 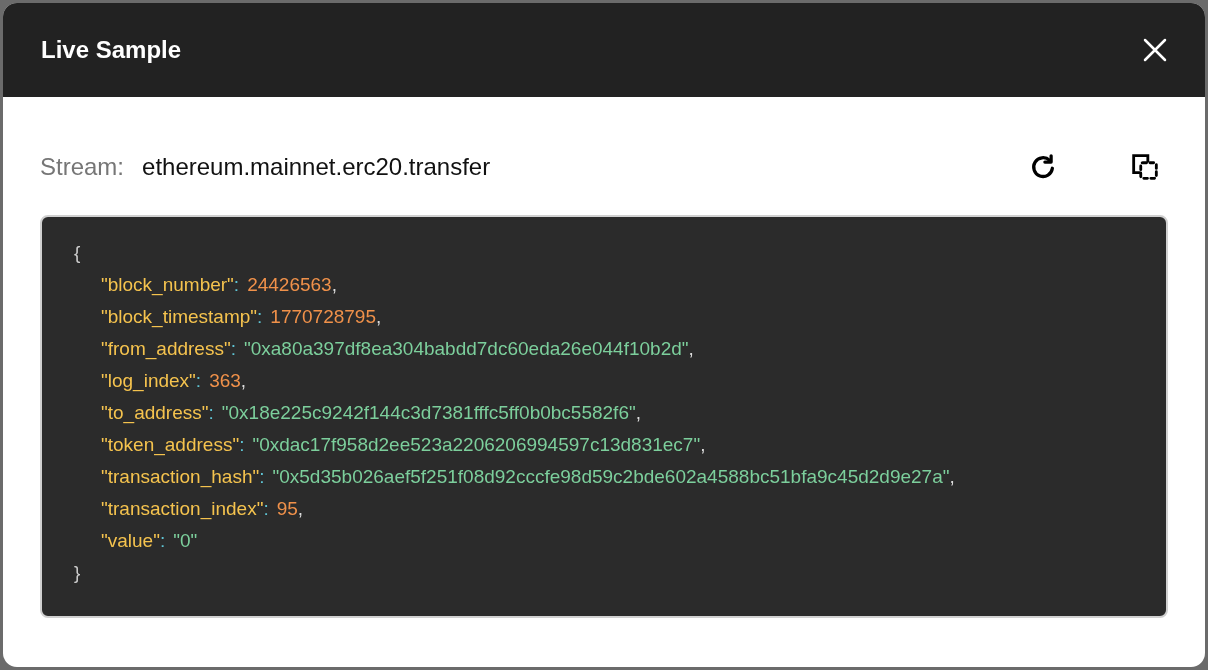 What do you see at coordinates (130, 540) in the screenshot?
I see `code-key: "value"` at bounding box center [130, 540].